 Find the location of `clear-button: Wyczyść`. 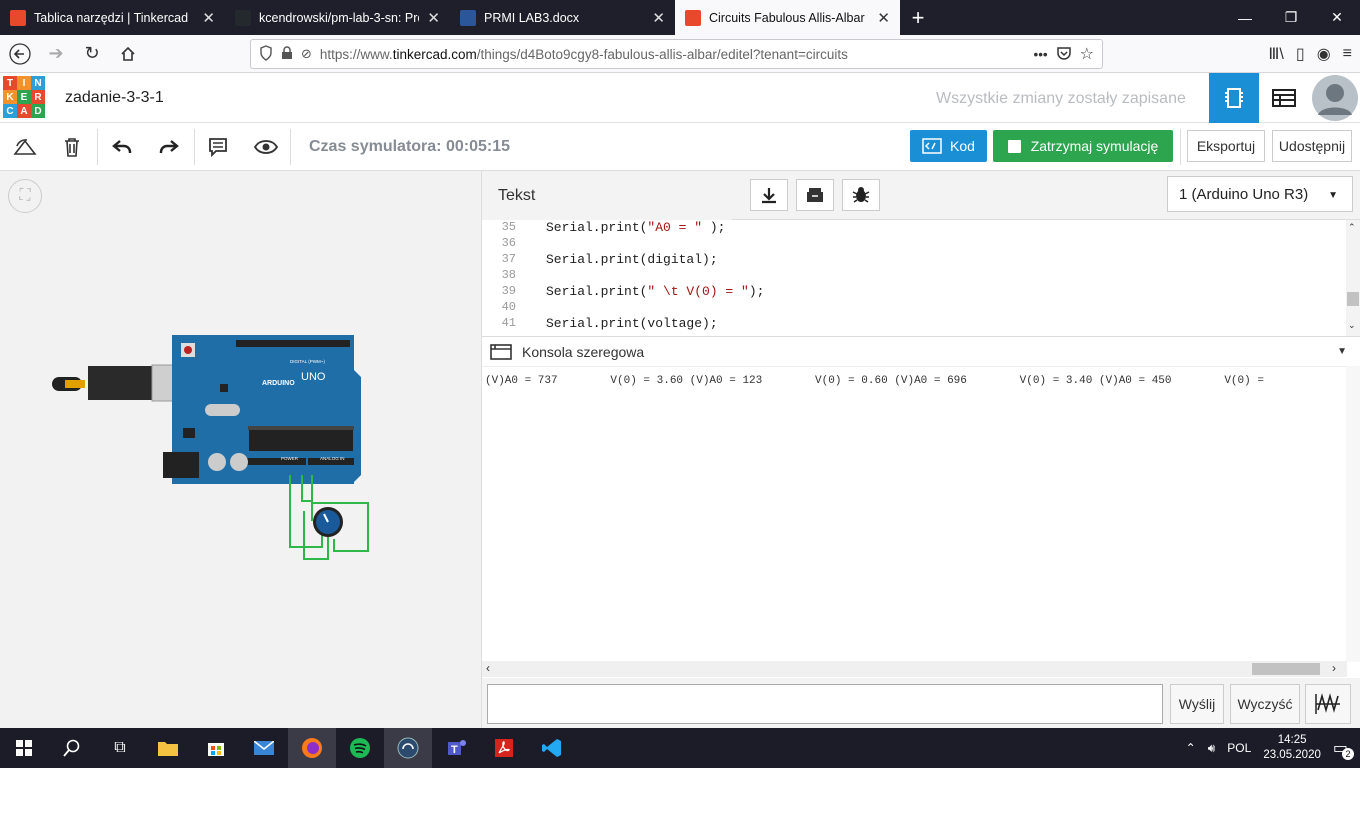

clear-button: Wyczyść is located at coordinates (1265, 704).